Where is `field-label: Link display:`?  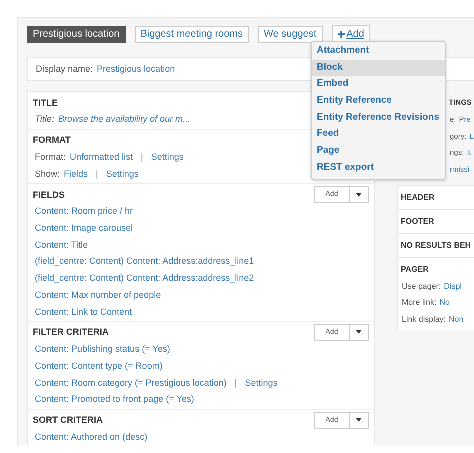
field-label: Link display: is located at coordinates (424, 319).